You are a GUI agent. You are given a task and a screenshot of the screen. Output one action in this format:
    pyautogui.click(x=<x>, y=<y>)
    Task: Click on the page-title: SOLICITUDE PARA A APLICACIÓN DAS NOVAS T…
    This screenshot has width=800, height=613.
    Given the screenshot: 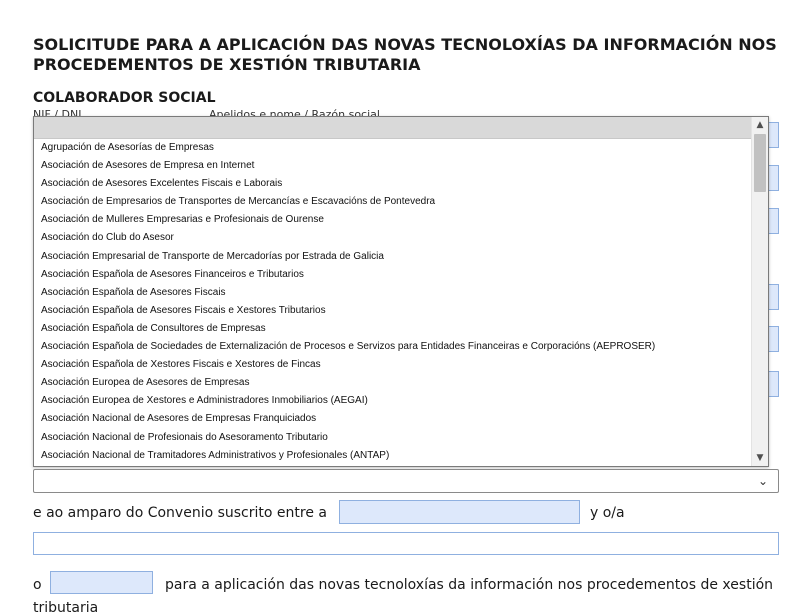 What is the action you would take?
    pyautogui.click(x=405, y=54)
    